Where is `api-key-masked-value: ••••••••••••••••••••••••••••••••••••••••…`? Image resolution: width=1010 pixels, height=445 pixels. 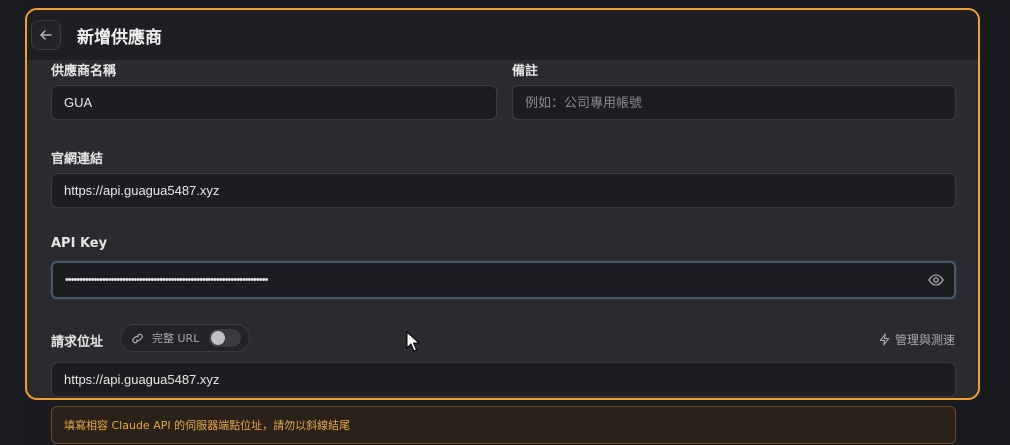
api-key-masked-value: ••••••••••••••••••••••••••••••••••••••••… is located at coordinates (166, 280).